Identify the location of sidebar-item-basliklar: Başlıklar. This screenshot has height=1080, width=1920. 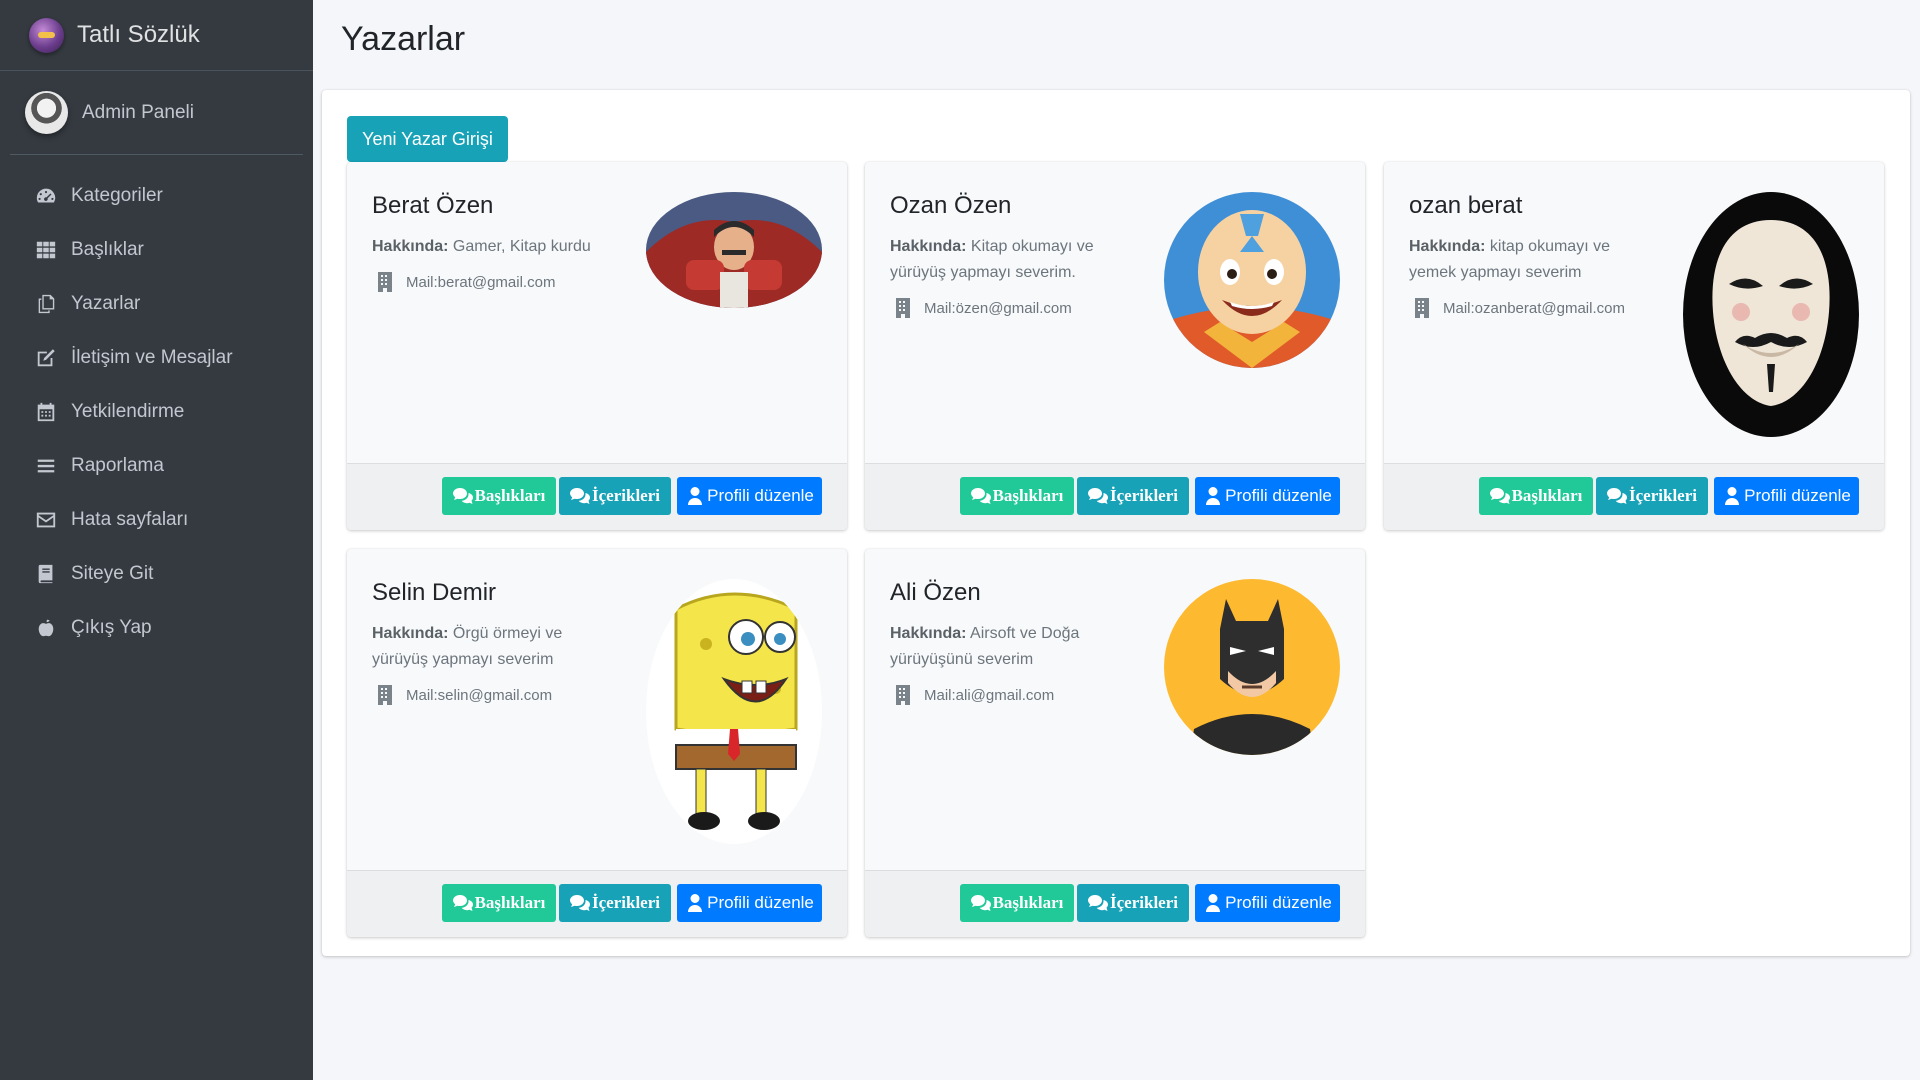
(156, 250).